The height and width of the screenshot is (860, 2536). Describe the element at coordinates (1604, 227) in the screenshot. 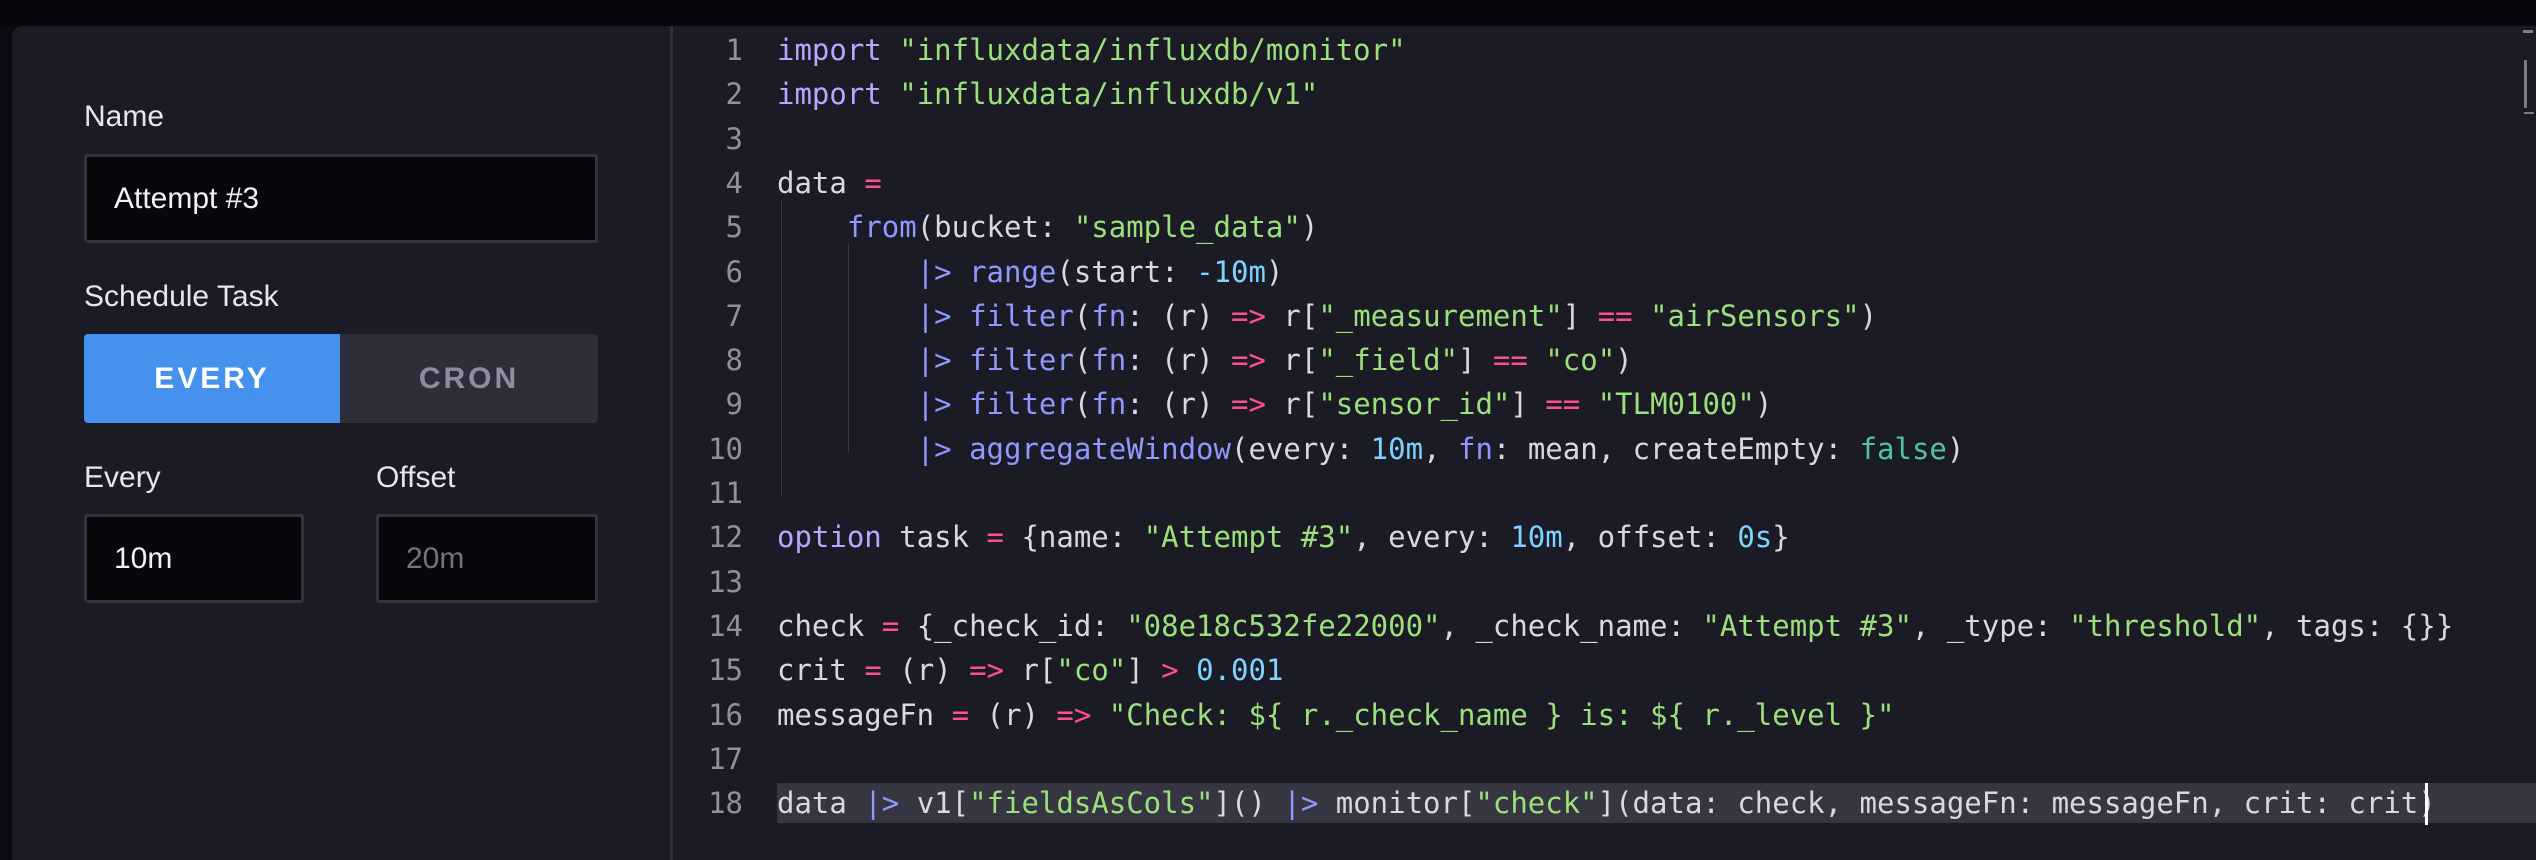

I see `code-line: 5 from(bucket: "sample_data")` at that location.